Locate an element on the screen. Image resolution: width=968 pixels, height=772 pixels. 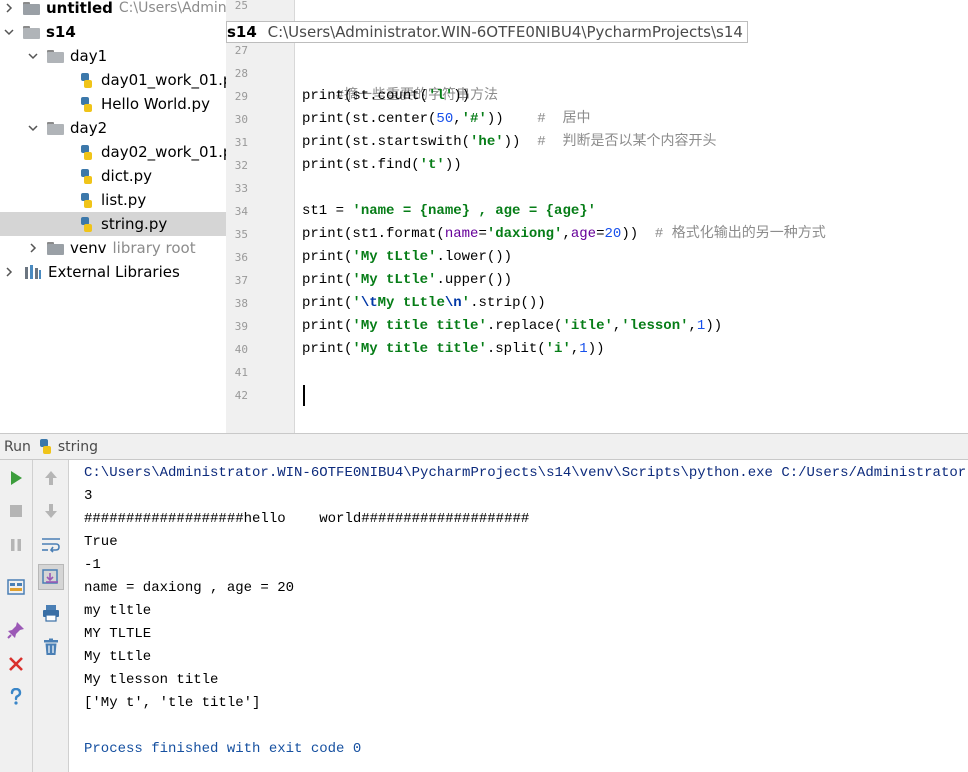
scroll-up-button is located at coordinates (51, 478).